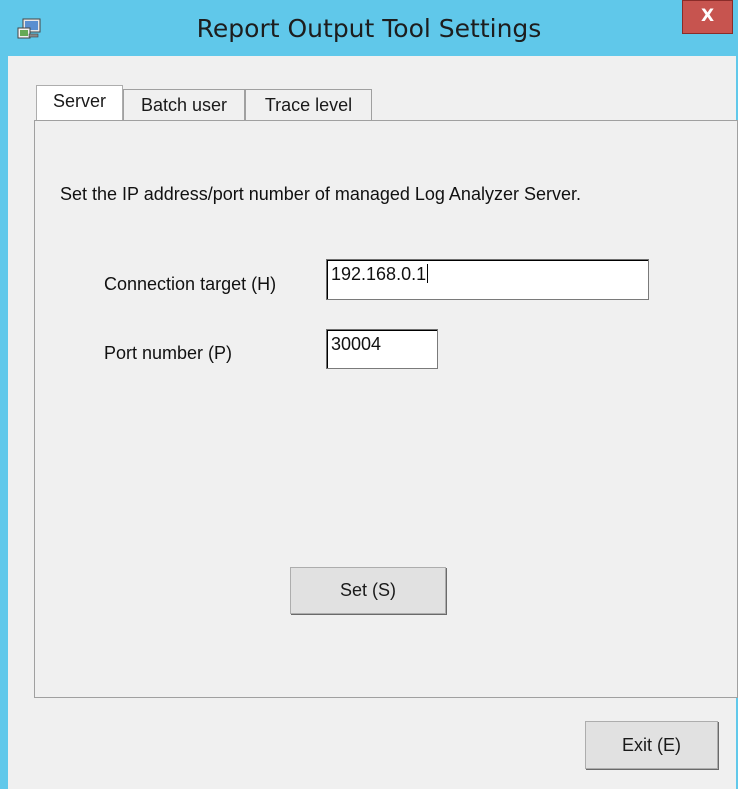 The width and height of the screenshot is (738, 789). I want to click on connection-target-value: 192.168.0.1, so click(379, 274).